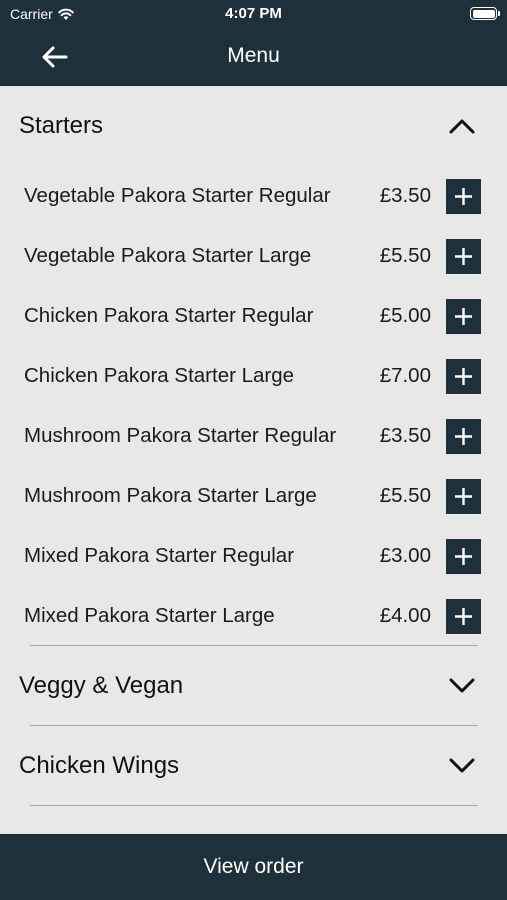 This screenshot has width=507, height=900. I want to click on menu-item: Chicken Pakora Starter Regular £5.00, so click(253, 316).